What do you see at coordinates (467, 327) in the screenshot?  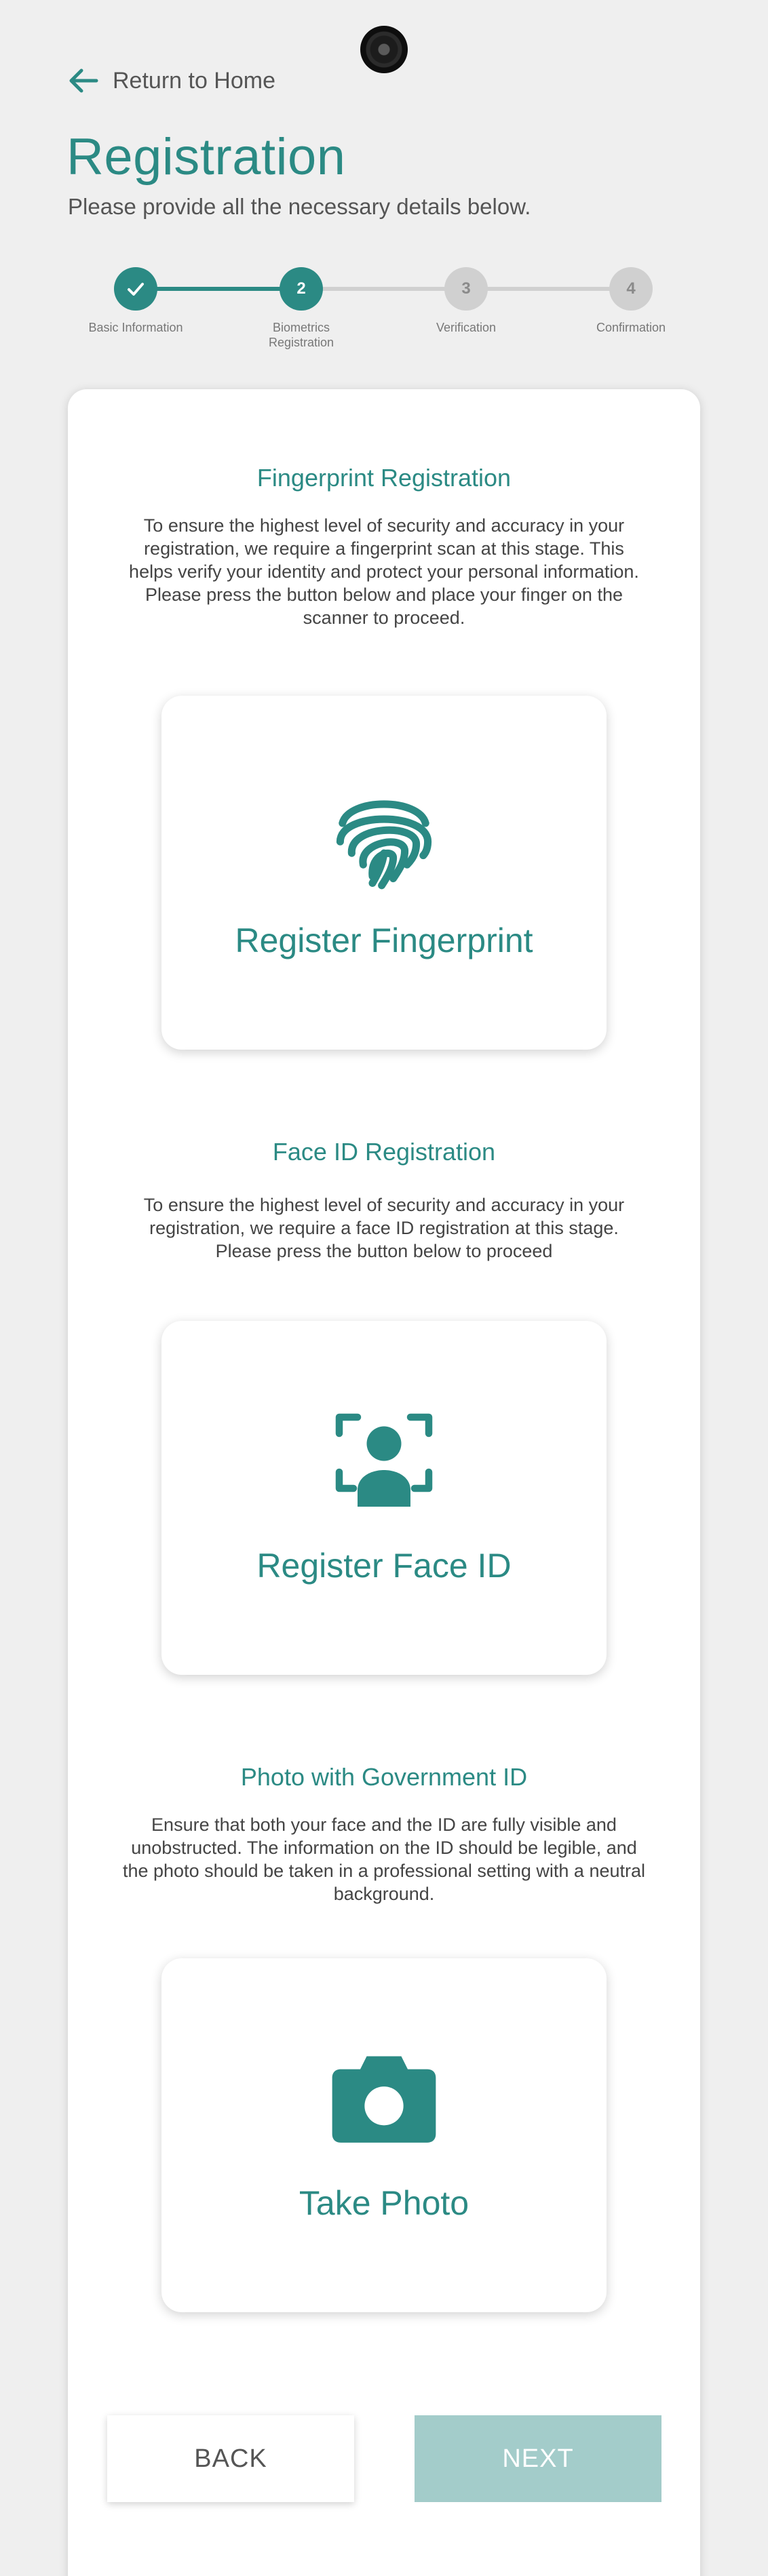 I see `step-3-label: Verification` at bounding box center [467, 327].